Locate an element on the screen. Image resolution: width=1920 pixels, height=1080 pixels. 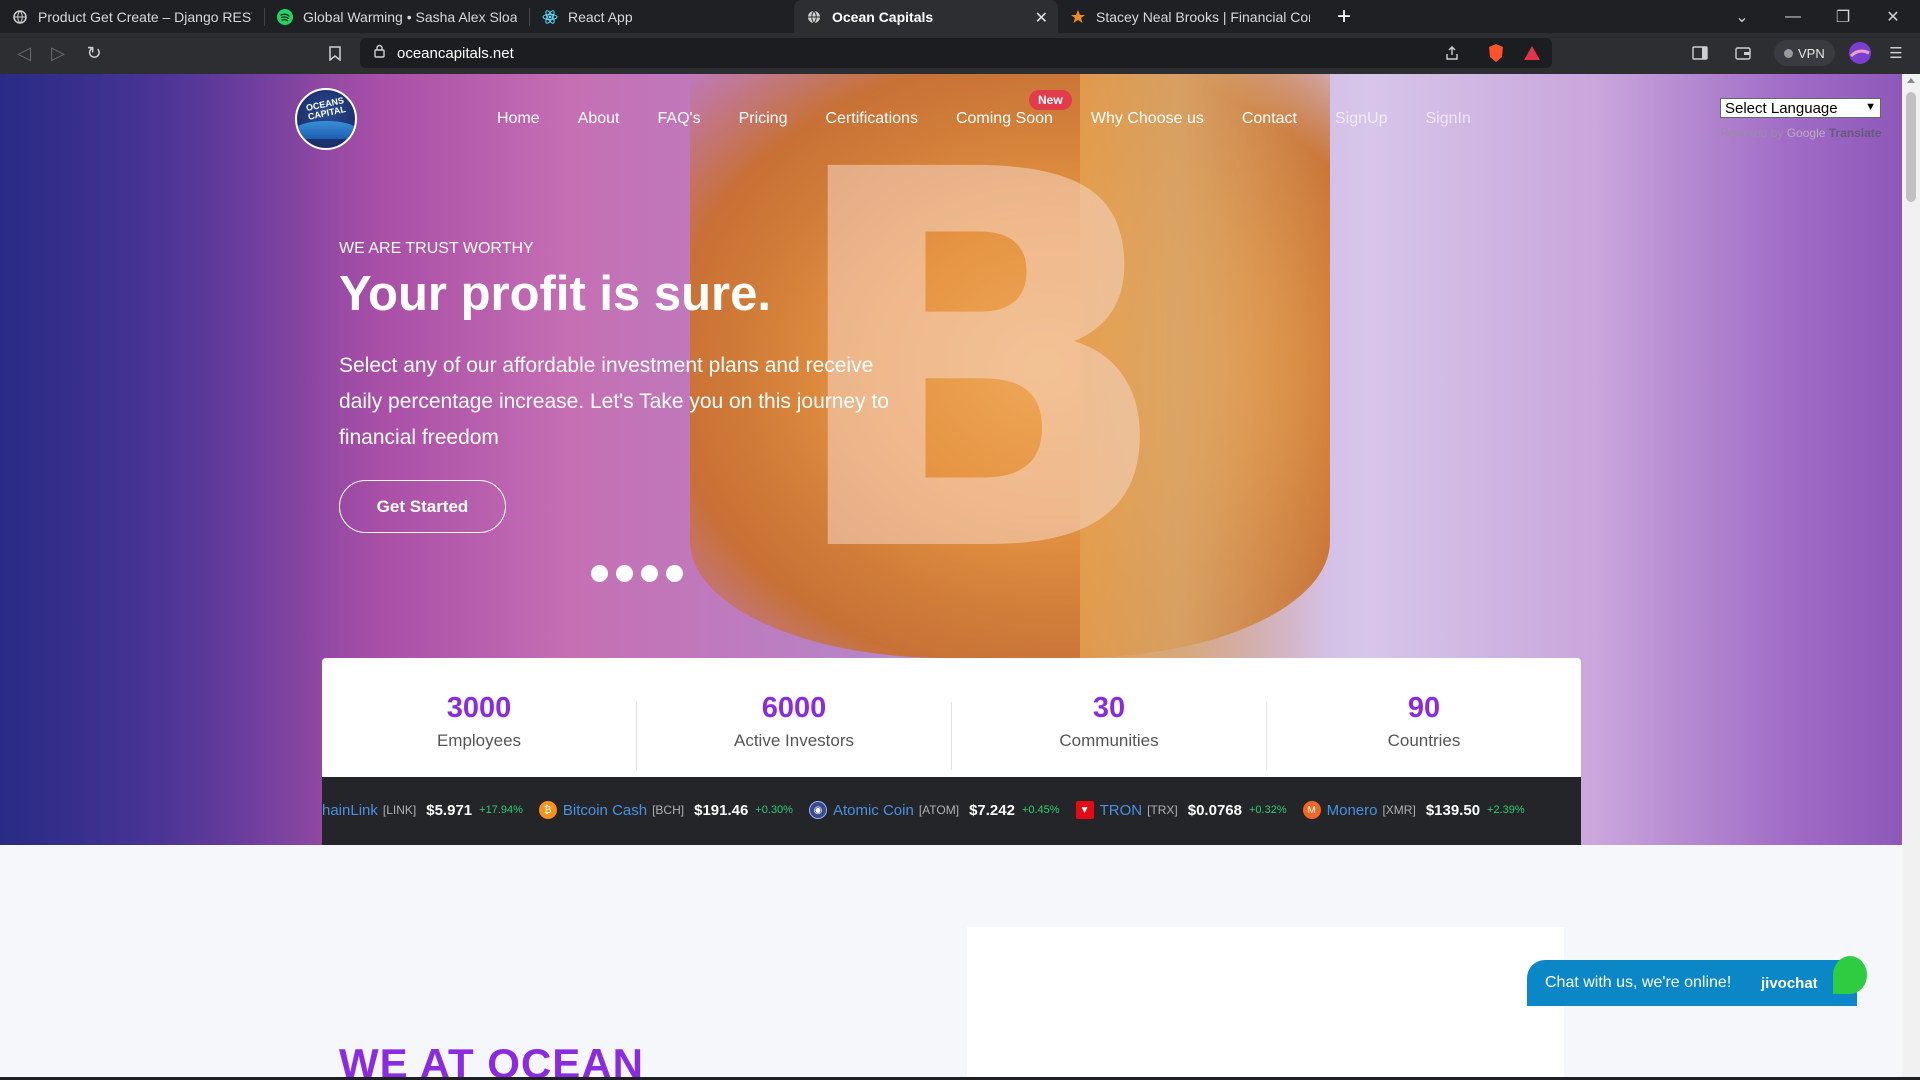
stat-value: 30 is located at coordinates (1109, 707).